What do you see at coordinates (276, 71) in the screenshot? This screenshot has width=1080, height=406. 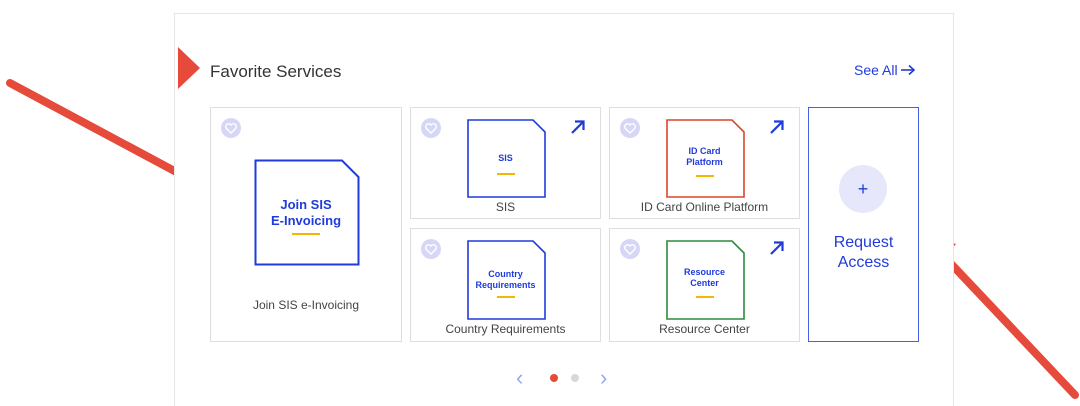 I see `section-title: Favorite Services` at bounding box center [276, 71].